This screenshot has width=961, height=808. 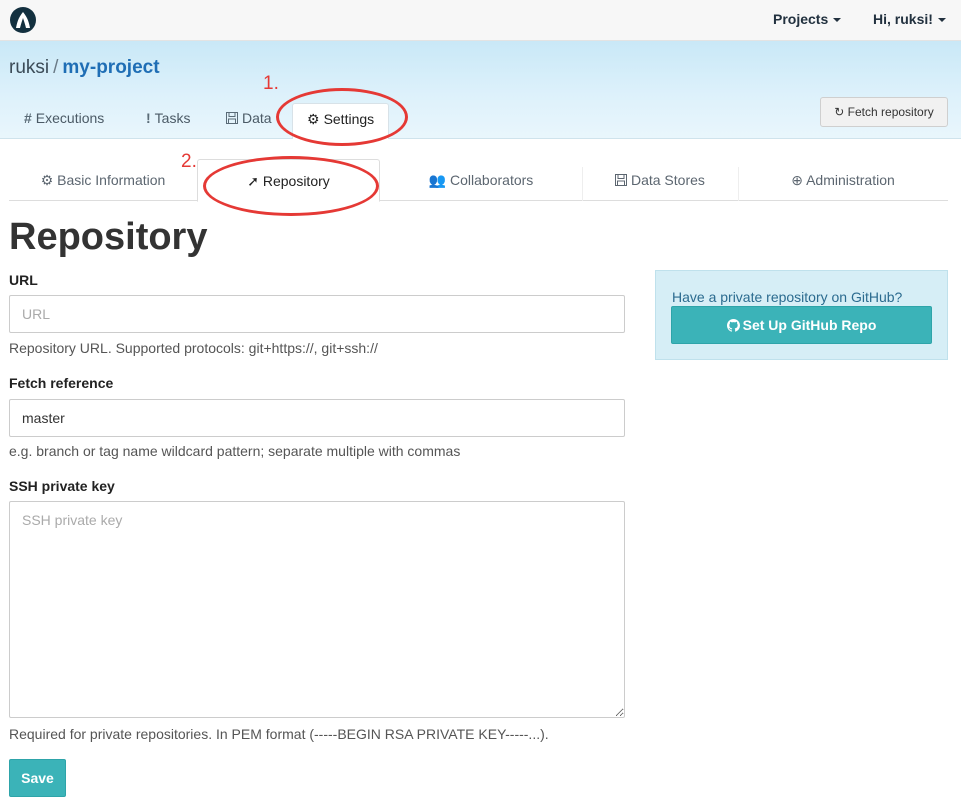 I want to click on tab-data-label: Data, so click(x=257, y=118).